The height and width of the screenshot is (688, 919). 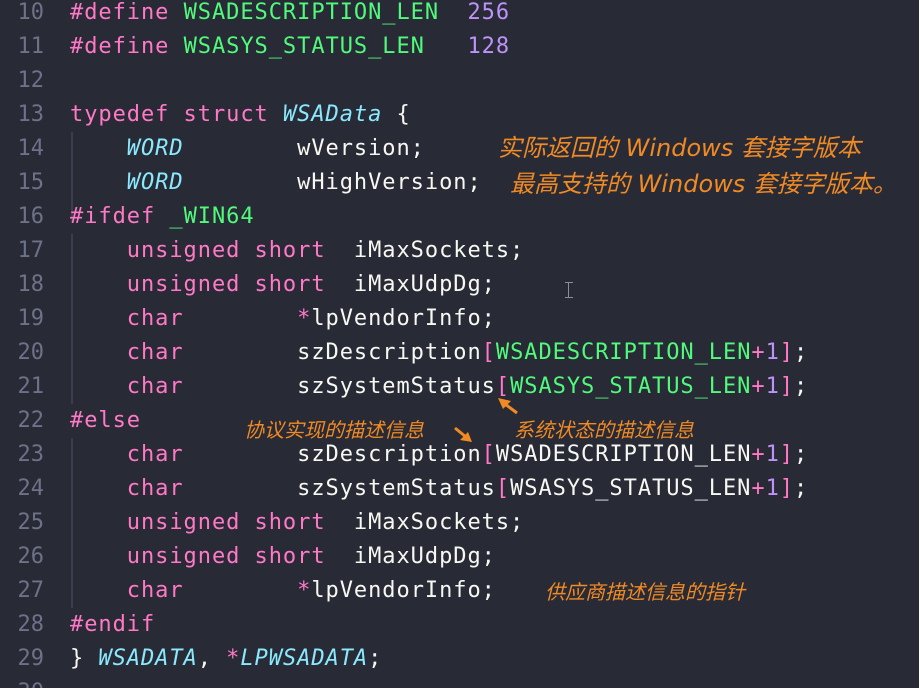 I want to click on line-number: 21, so click(x=31, y=386).